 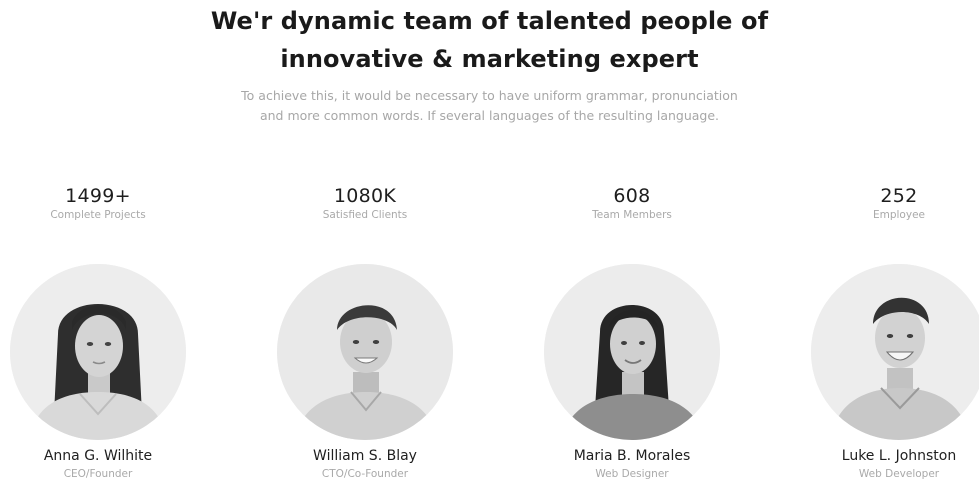 I want to click on section-title-line-2: innovative & marketing expert, so click(x=489, y=59).